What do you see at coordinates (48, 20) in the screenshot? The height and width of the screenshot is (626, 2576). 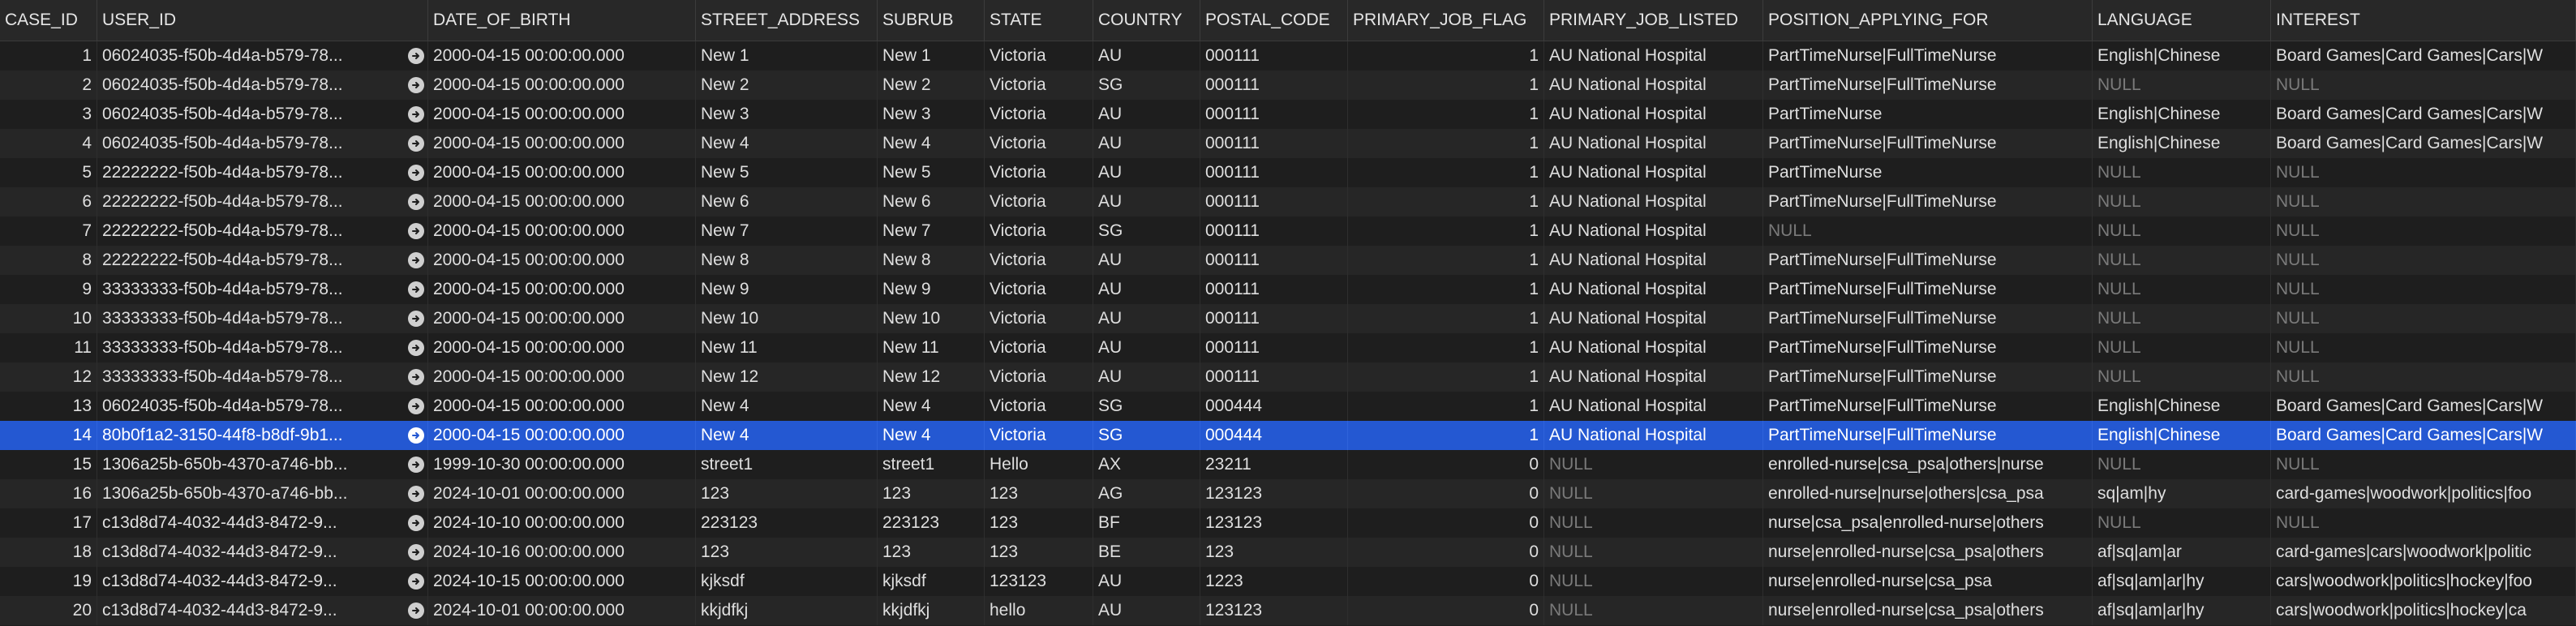 I see `column-header-case-id: CASE_ID` at bounding box center [48, 20].